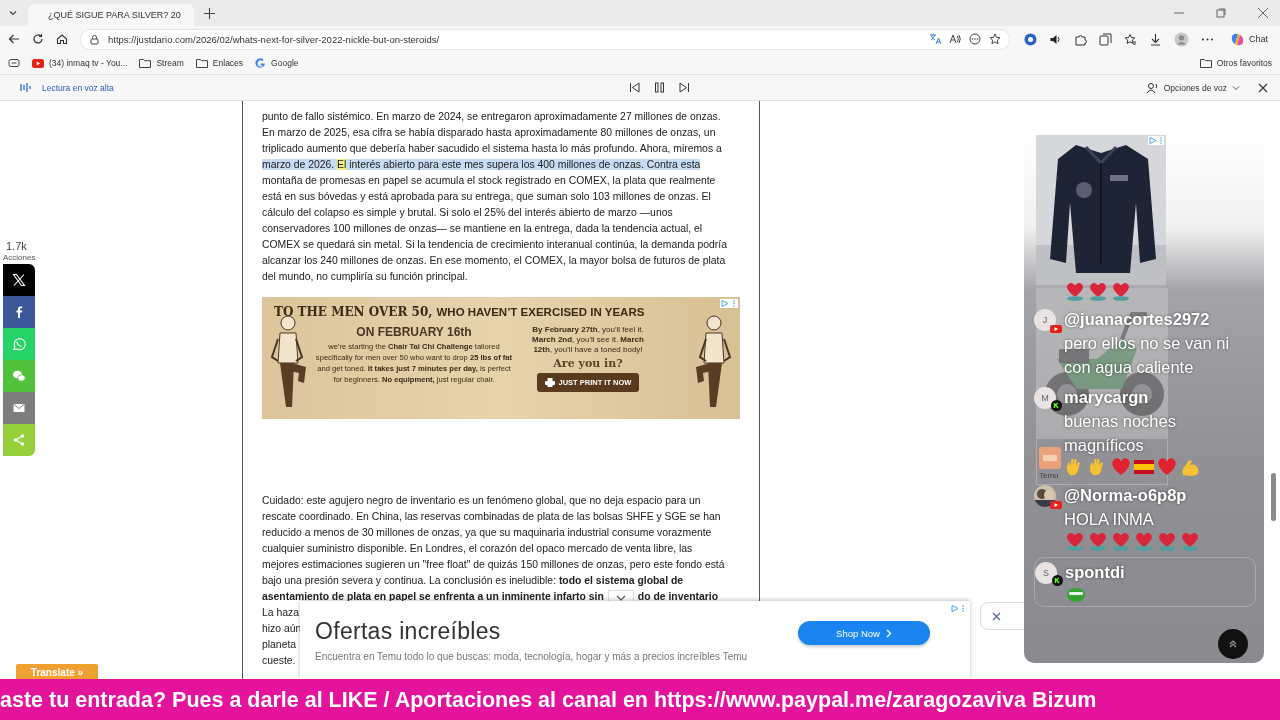 This screenshot has height=720, width=1280. What do you see at coordinates (477, 549) in the screenshot?
I see `text-line: cualquier suministro disponible. En Londres, el corazón del opaco mercado de venta libre, las` at bounding box center [477, 549].